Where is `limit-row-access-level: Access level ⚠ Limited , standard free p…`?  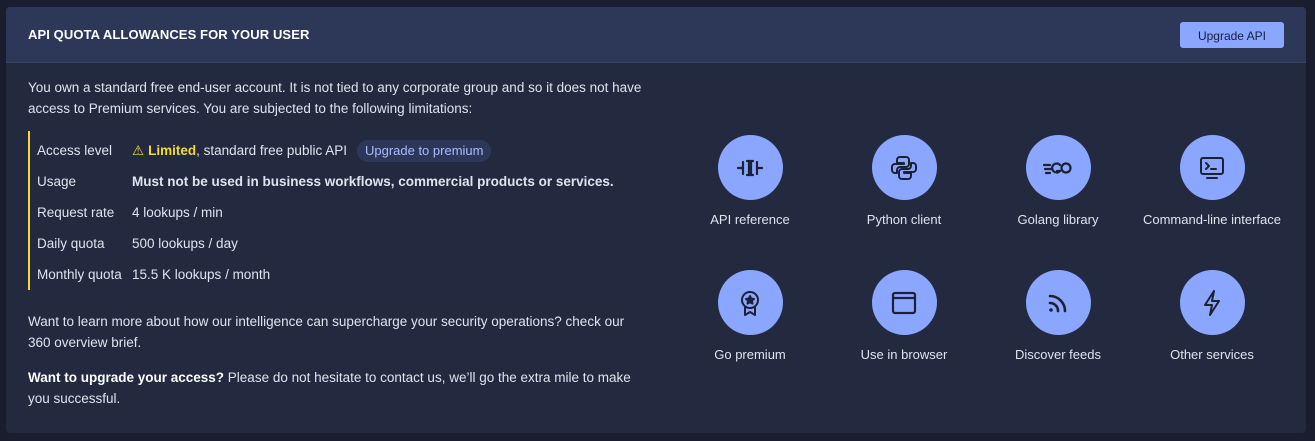
limit-row-access-level: Access level ⚠ Limited , standard free p… is located at coordinates (342, 150).